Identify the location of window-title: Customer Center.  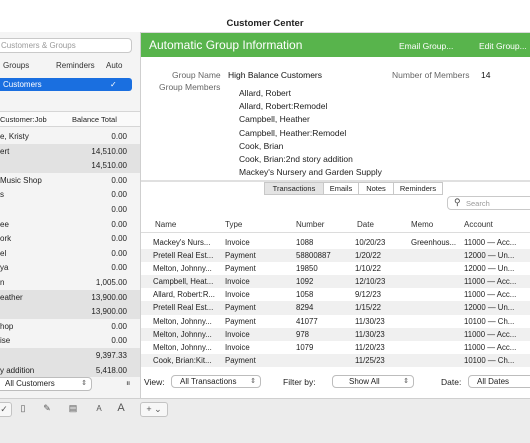
(265, 23).